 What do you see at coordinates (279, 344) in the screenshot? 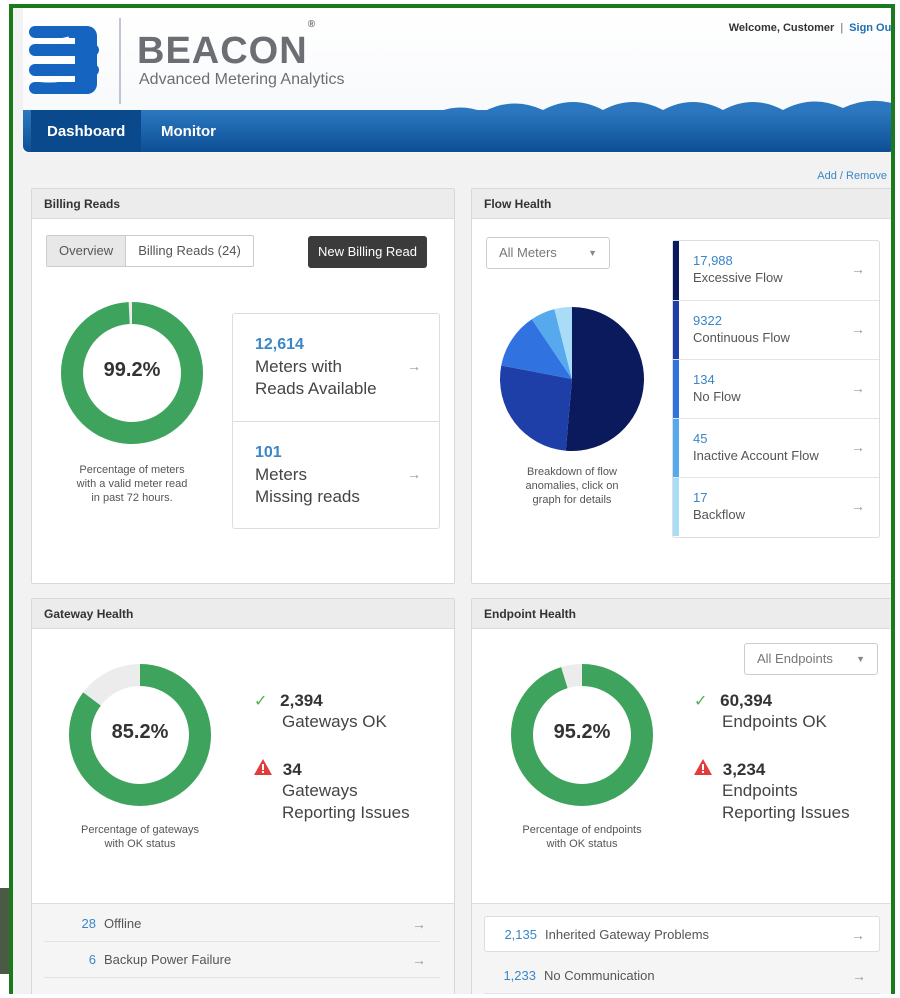
I see `stat-value: 12,614` at bounding box center [279, 344].